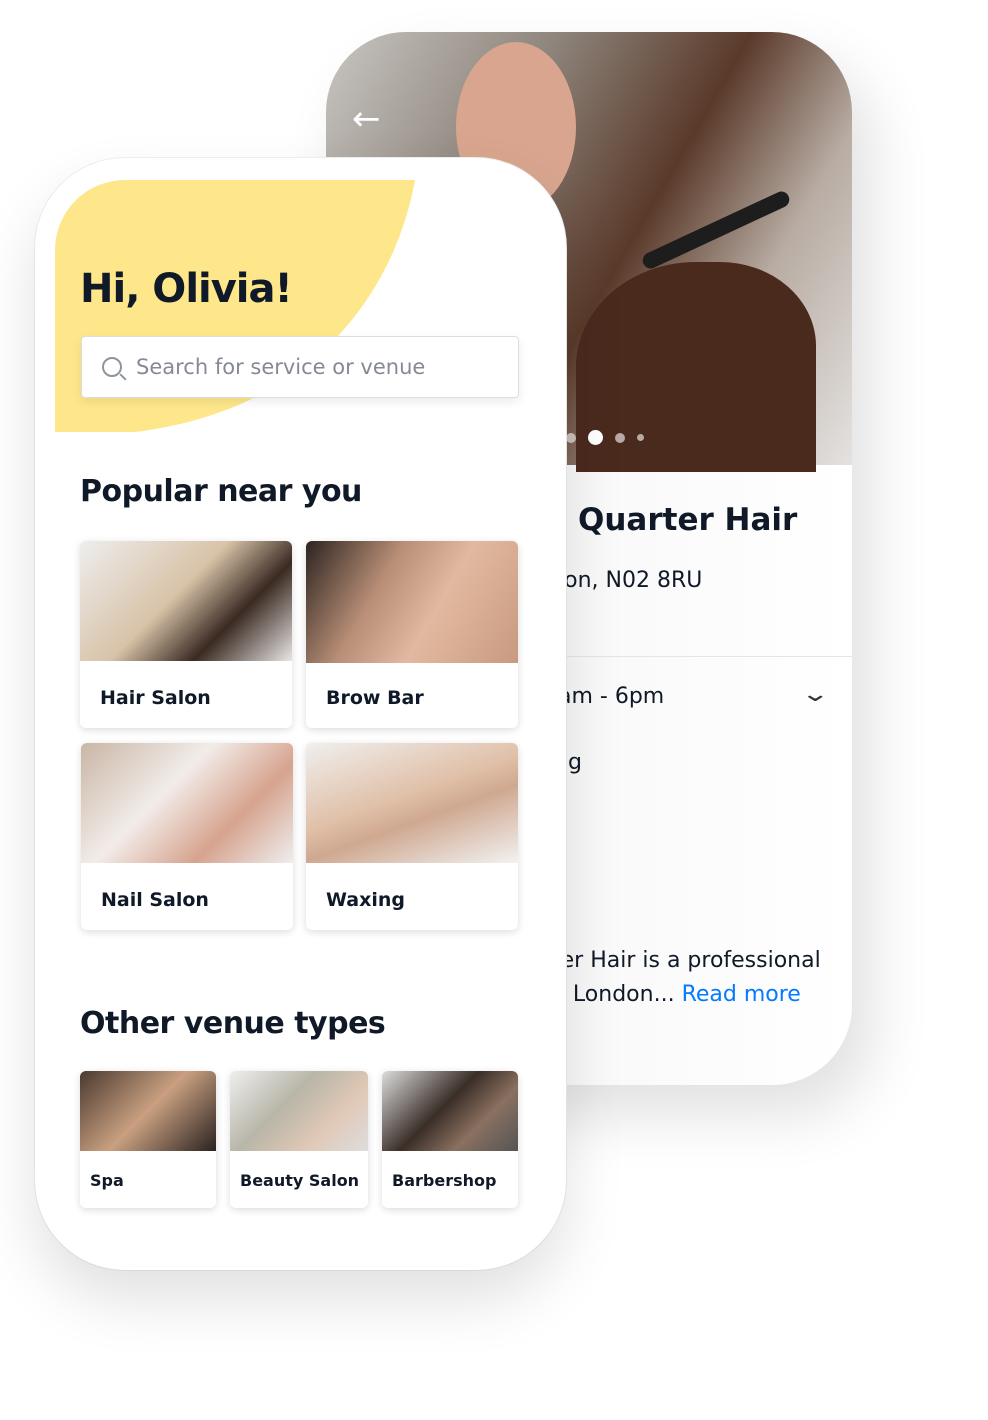 Image resolution: width=988 pixels, height=1420 pixels. Describe the element at coordinates (112, 367) in the screenshot. I see `search-icon` at that location.